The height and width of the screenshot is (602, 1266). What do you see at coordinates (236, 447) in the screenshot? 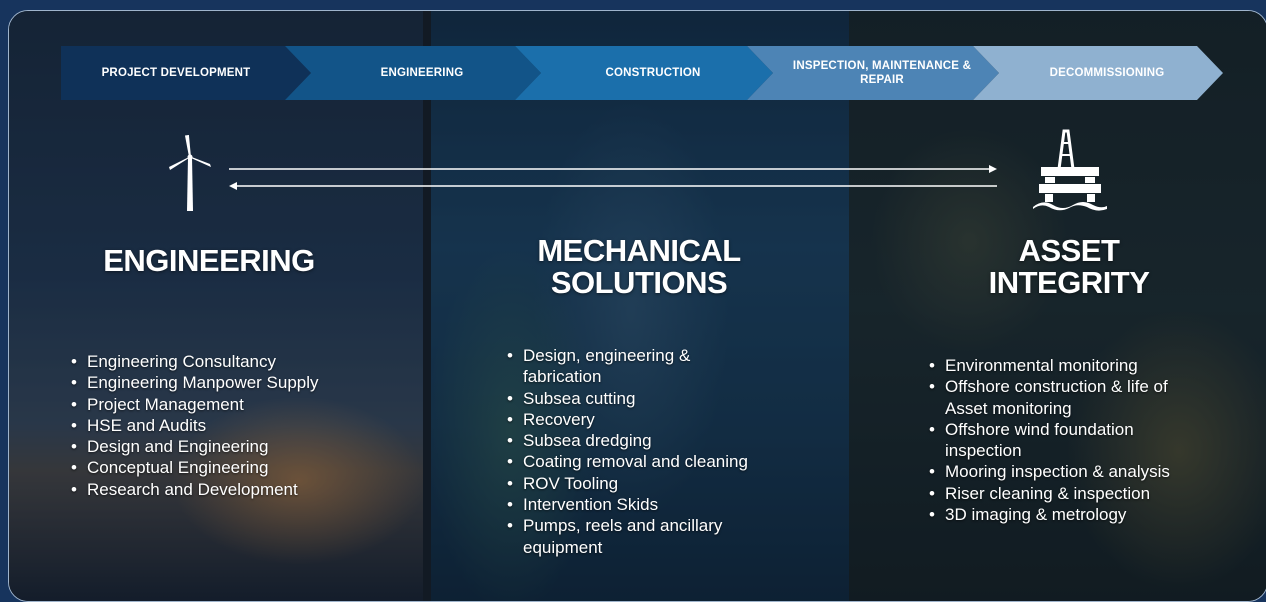
I see `list-item: Design and Engineering` at bounding box center [236, 447].